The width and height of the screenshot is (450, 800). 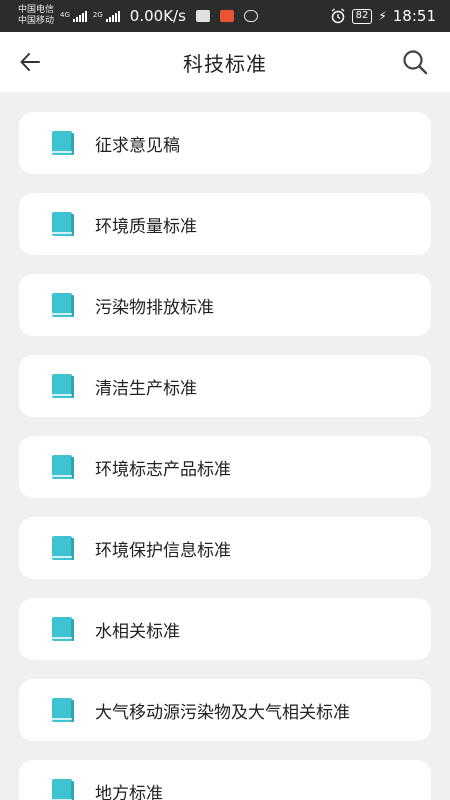 I want to click on status-right: 82 ⚡ 18:51, so click(x=383, y=16).